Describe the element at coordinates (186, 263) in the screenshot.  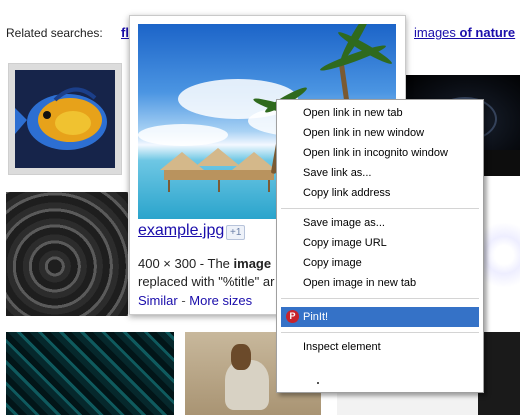
I see `meta-prefix: 400 × 300 - The` at that location.